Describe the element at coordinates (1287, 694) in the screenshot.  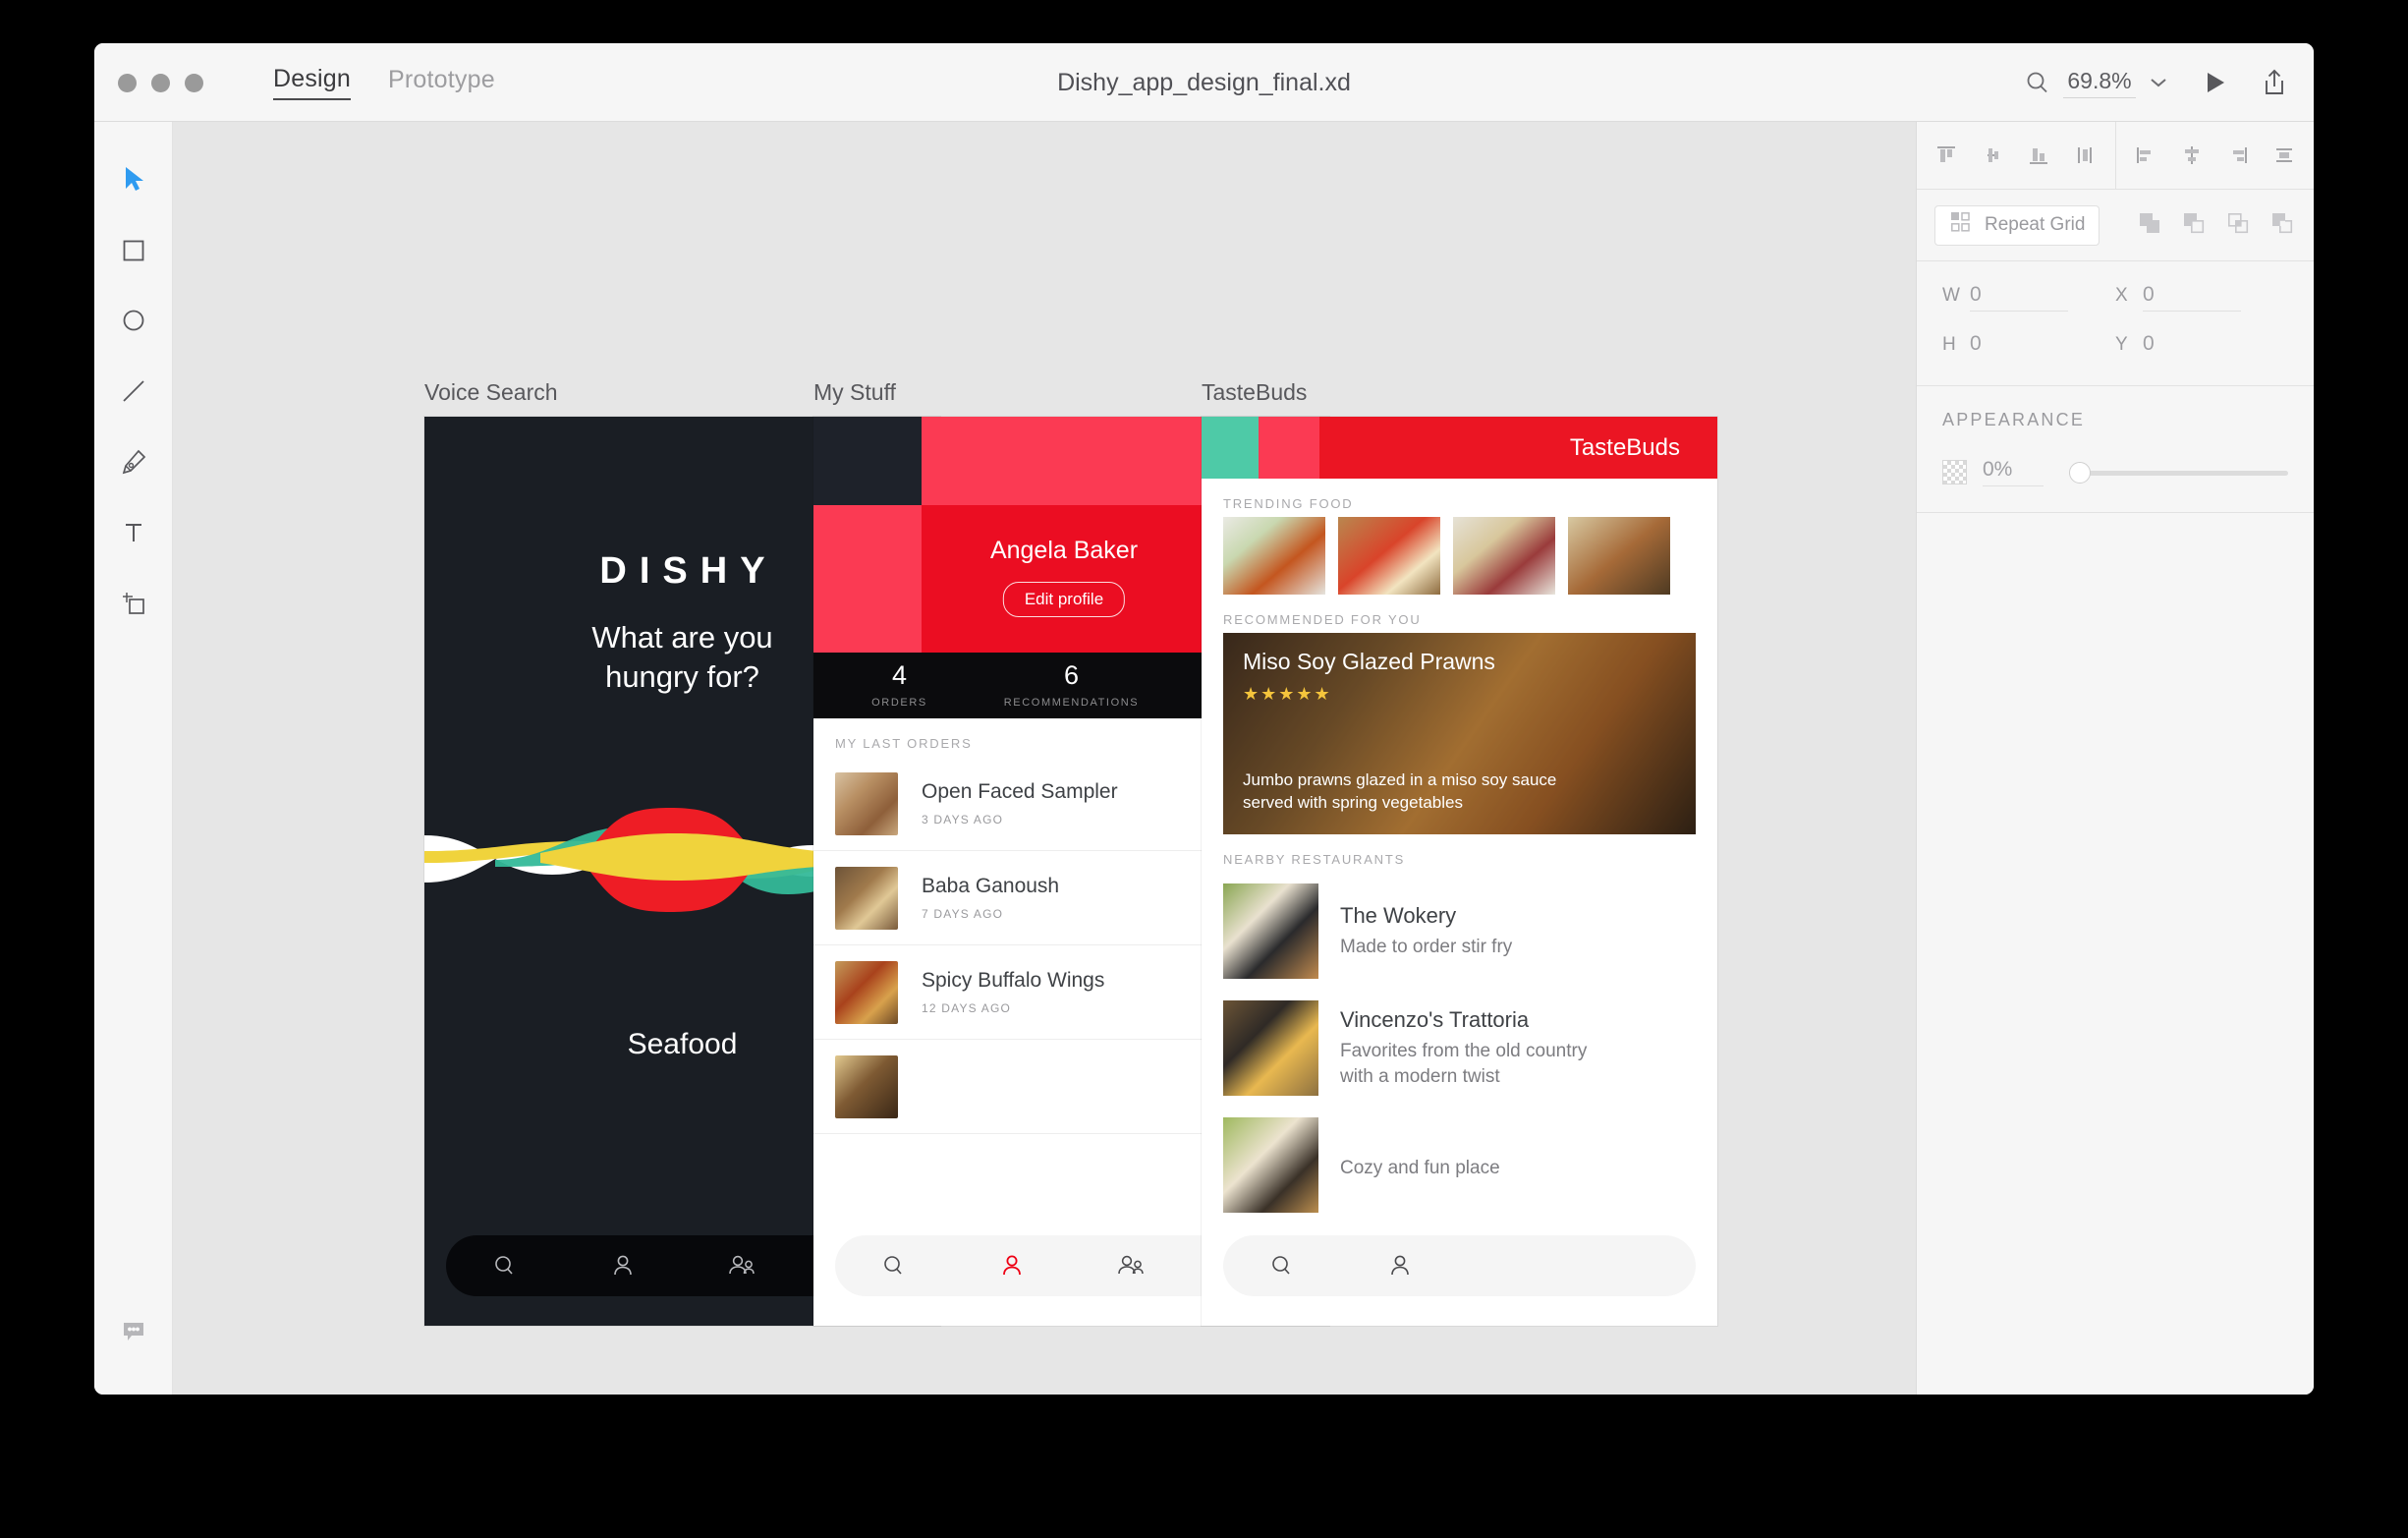
I see `rating-stars: ★★★★★` at that location.